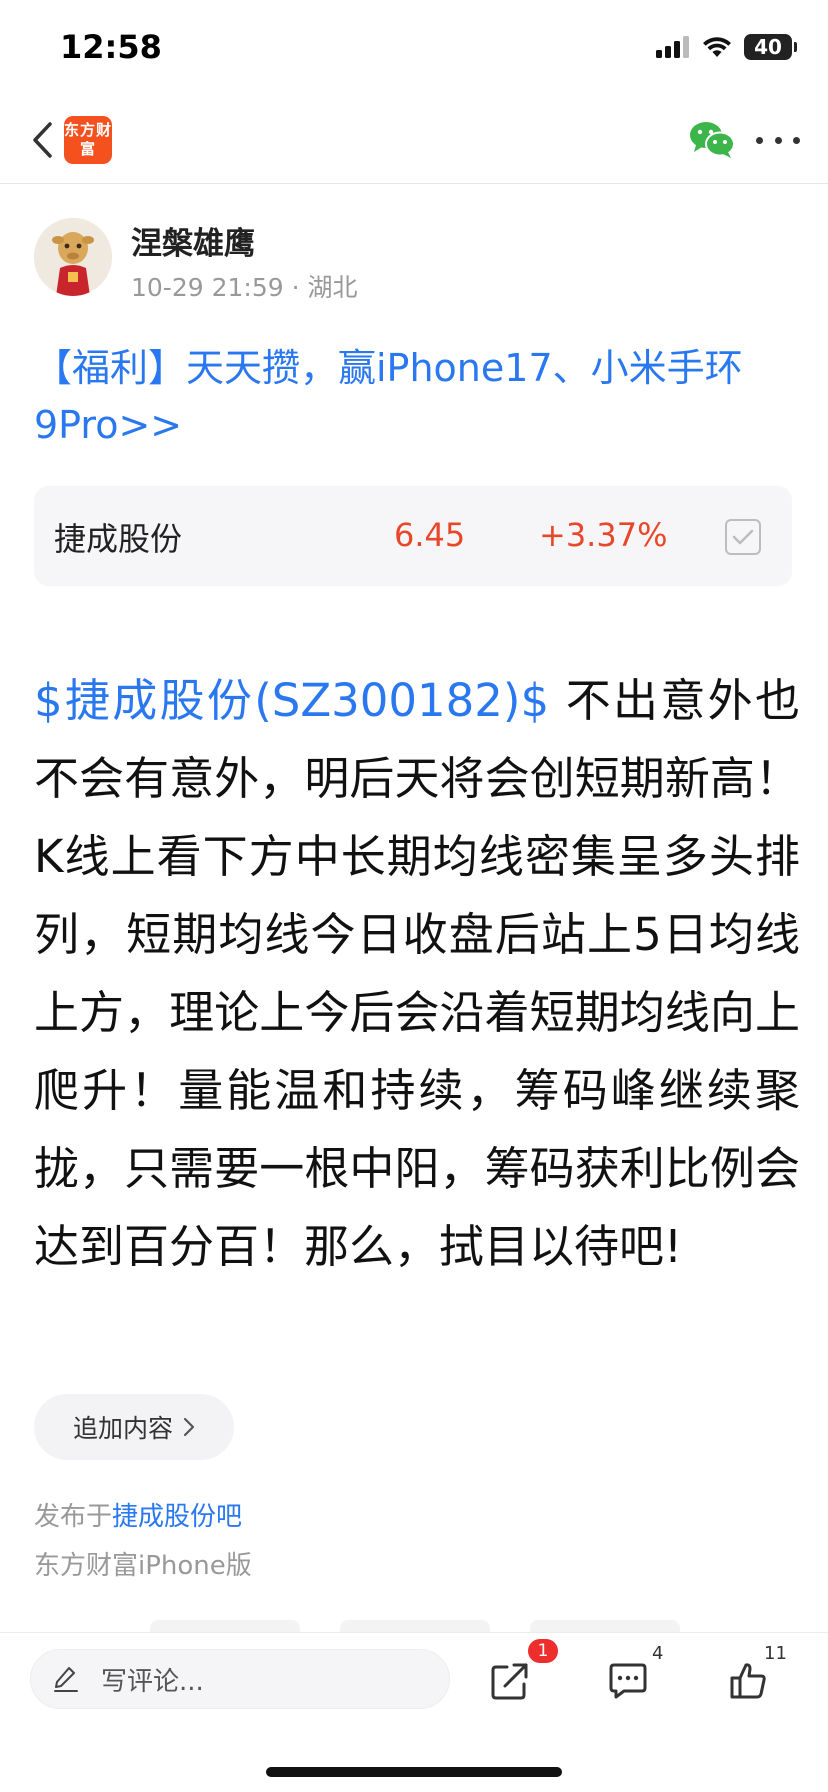 This screenshot has height=1792, width=828. I want to click on wifi-icon, so click(717, 47).